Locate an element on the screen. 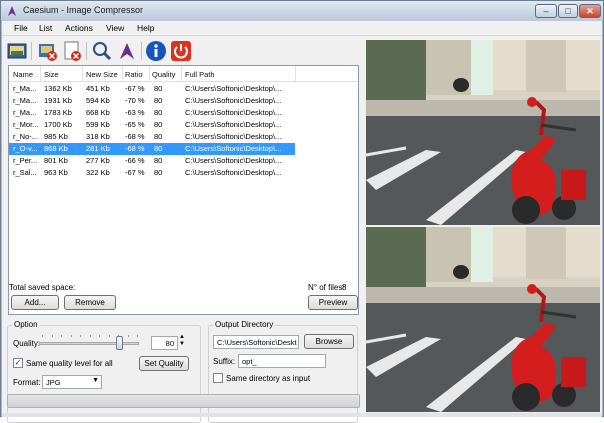 Image resolution: width=604 pixels, height=423 pixels. file-count-label: N° of files: is located at coordinates (326, 287).